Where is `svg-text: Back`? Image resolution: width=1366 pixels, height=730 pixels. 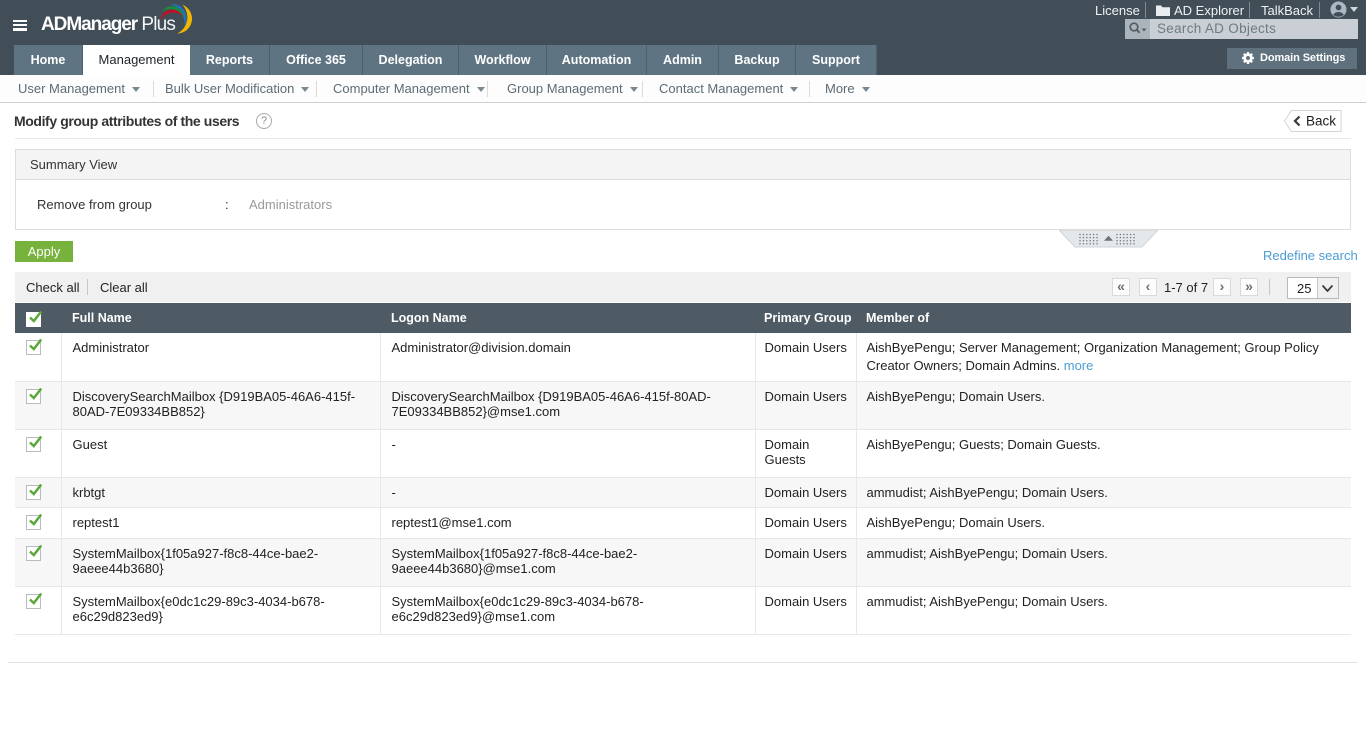
svg-text: Back is located at coordinates (1321, 121).